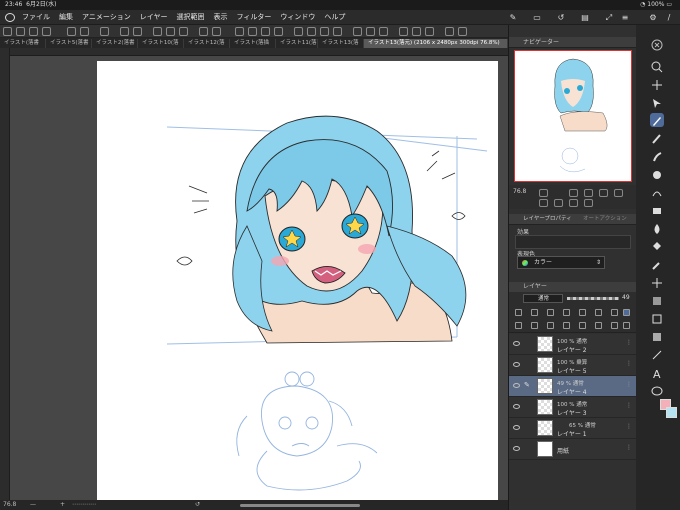  Describe the element at coordinates (462, 31) in the screenshot. I see `help-icon` at that location.